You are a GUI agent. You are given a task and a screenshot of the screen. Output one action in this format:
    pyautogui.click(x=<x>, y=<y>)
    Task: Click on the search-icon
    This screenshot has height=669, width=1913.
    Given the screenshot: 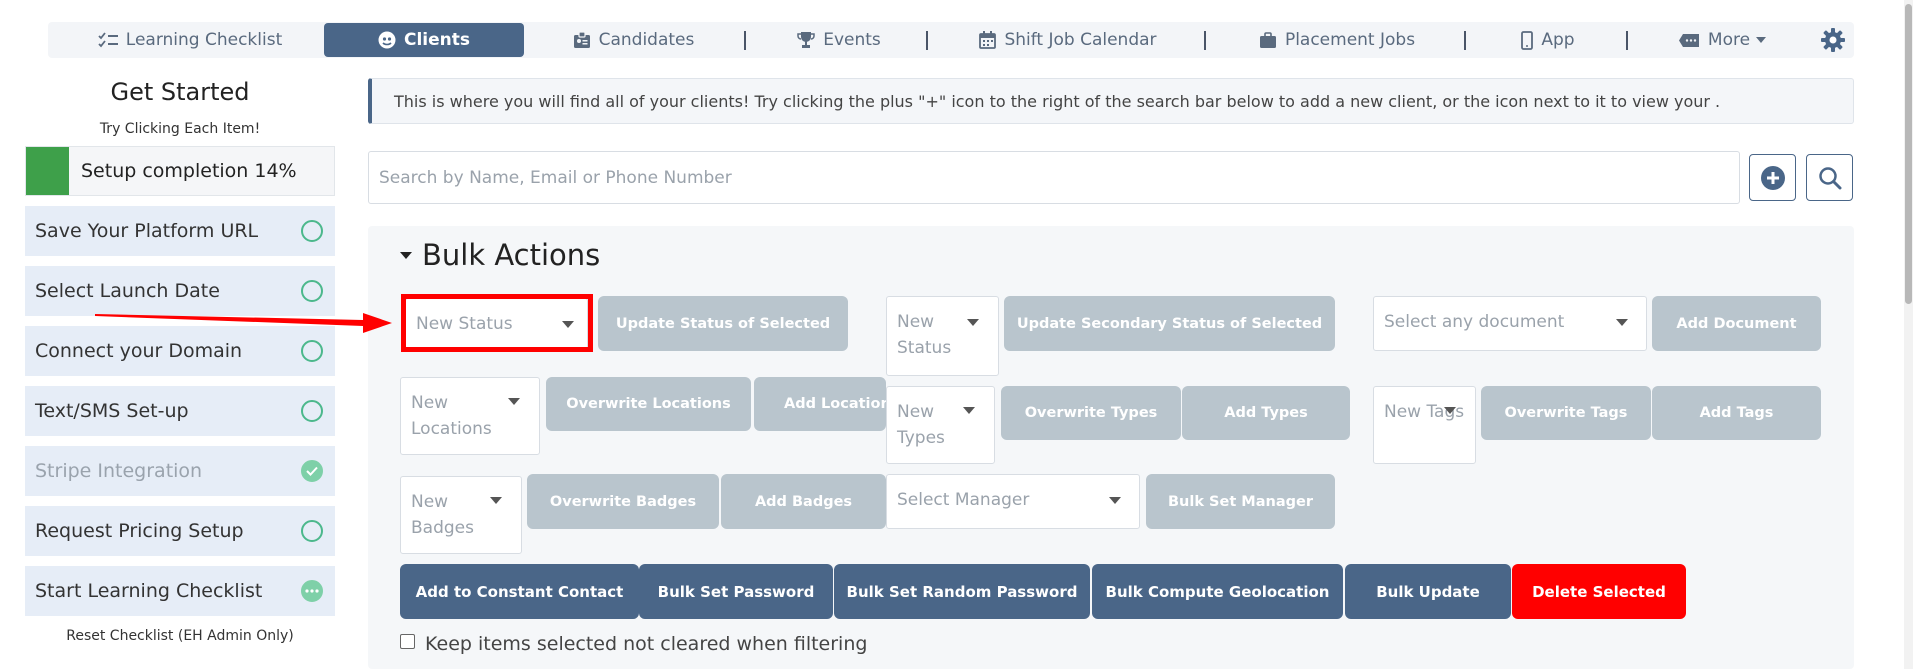 What is the action you would take?
    pyautogui.click(x=1830, y=178)
    